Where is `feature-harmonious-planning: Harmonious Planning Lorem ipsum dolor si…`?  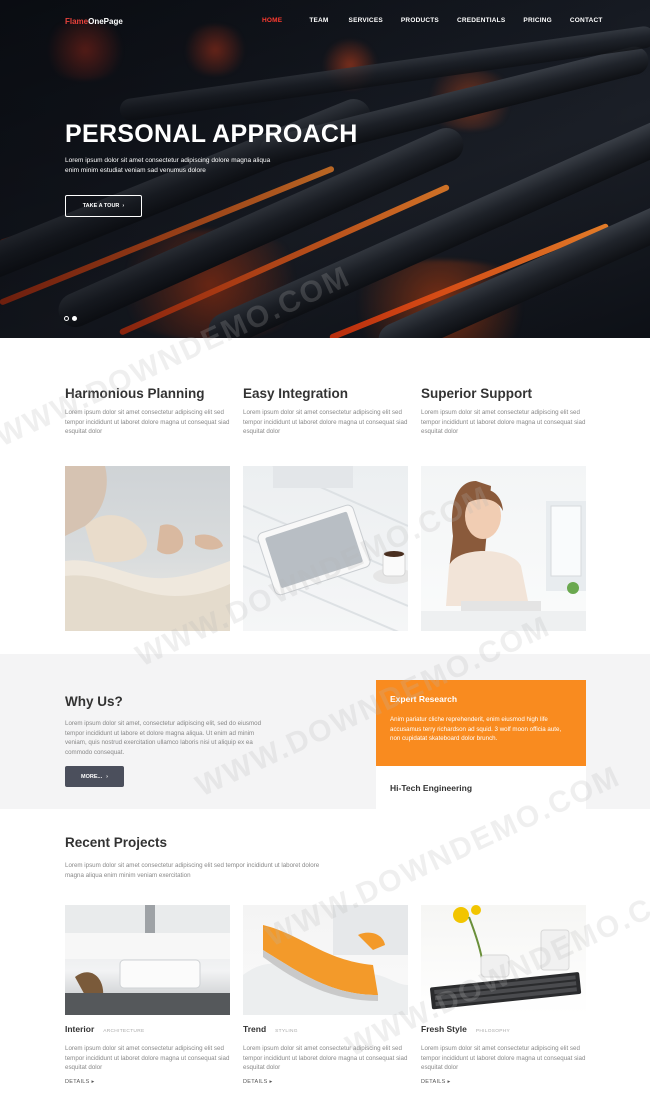
feature-harmonious-planning: Harmonious Planning Lorem ipsum dolor si… is located at coordinates (147, 411).